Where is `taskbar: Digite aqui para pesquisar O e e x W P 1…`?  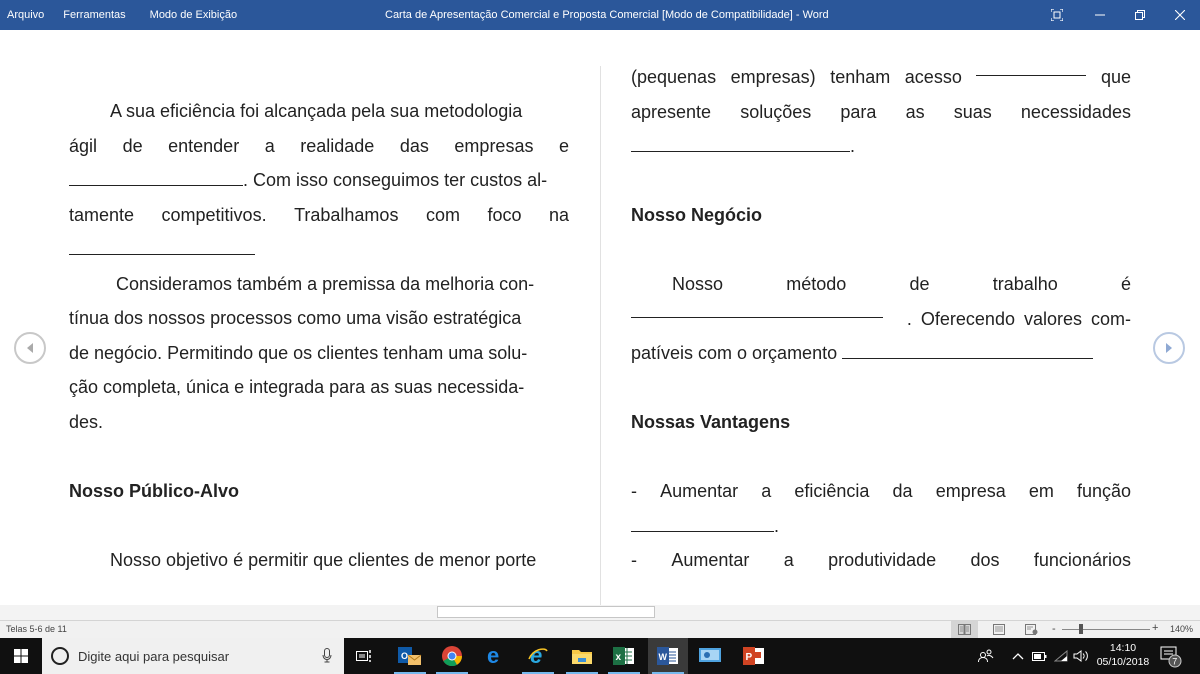 taskbar: Digite aqui para pesquisar O e e x W P 1… is located at coordinates (600, 656).